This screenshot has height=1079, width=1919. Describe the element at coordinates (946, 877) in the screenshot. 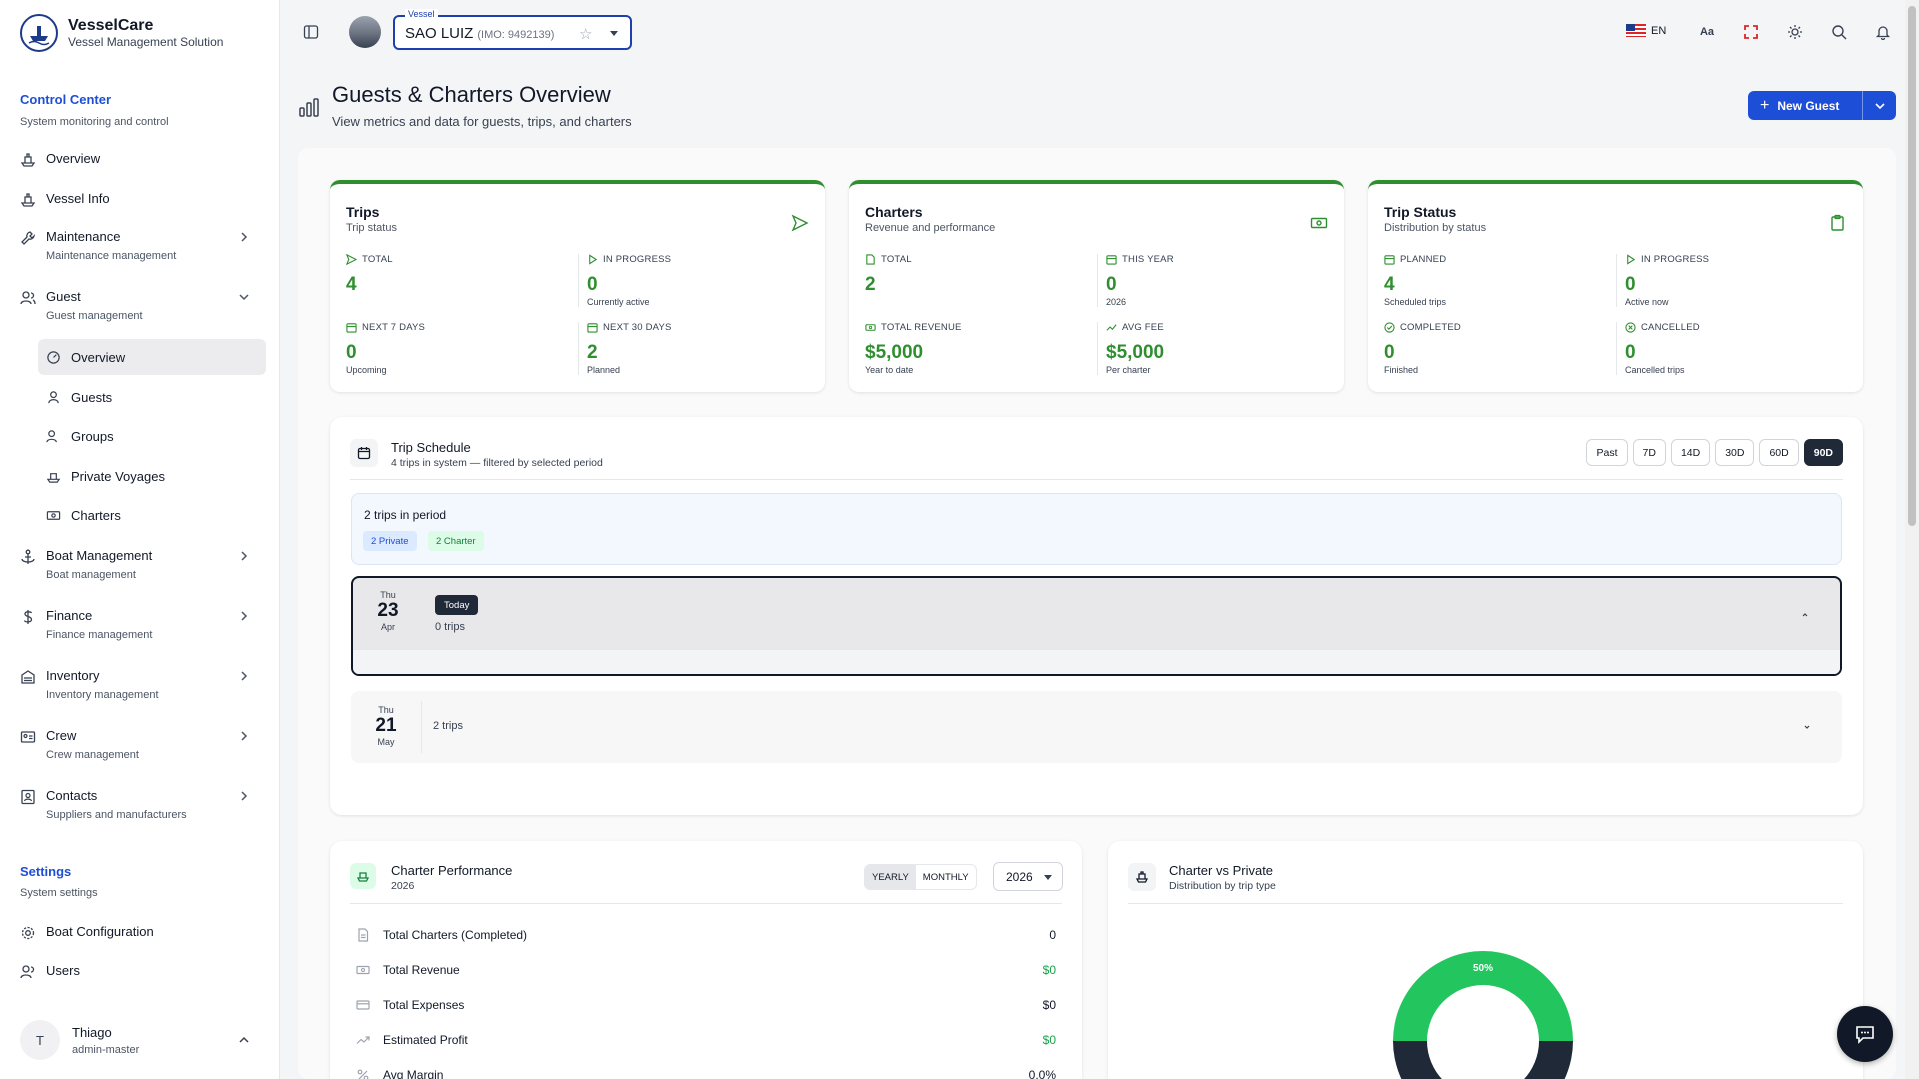

I see `monthly-toggle: MONTHLY` at that location.